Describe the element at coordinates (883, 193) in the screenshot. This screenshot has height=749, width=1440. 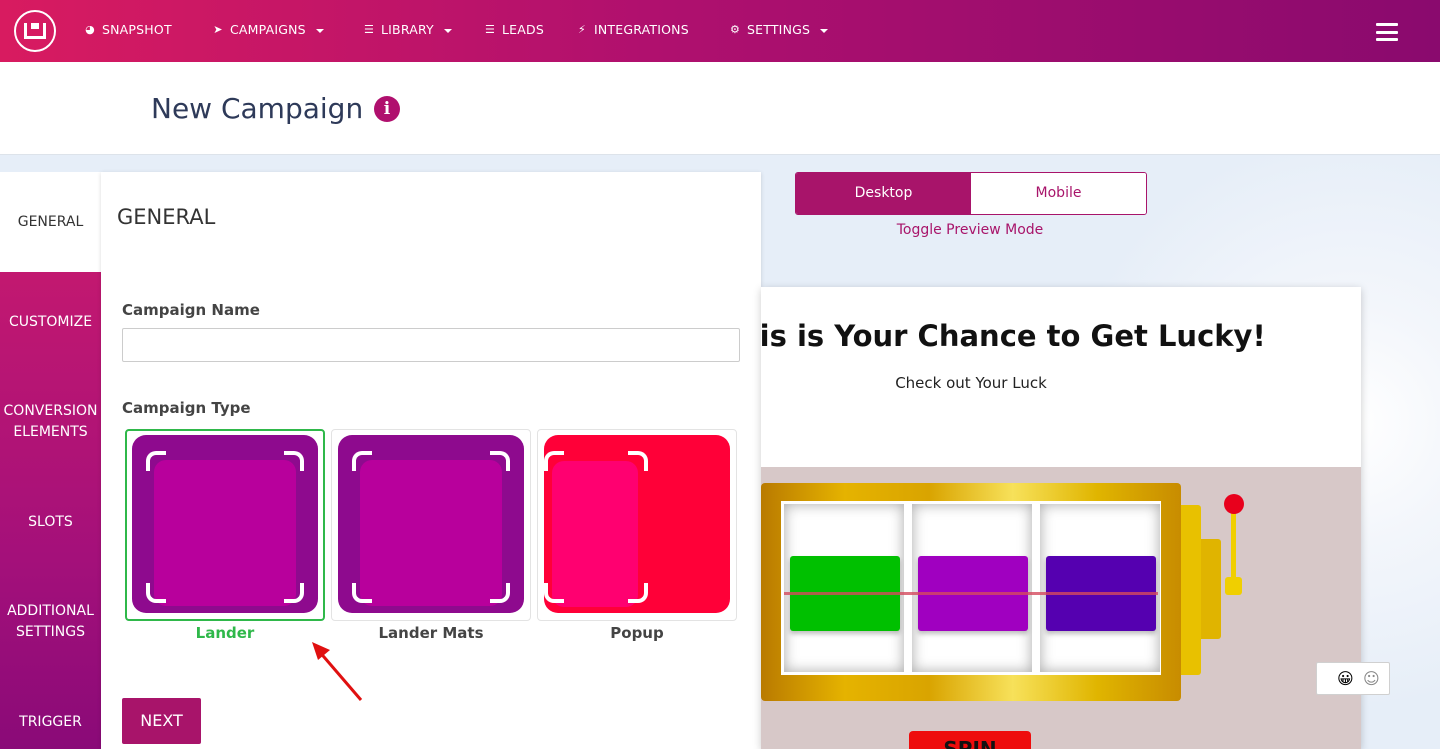
I see `toggle-desktop: Desktop` at that location.